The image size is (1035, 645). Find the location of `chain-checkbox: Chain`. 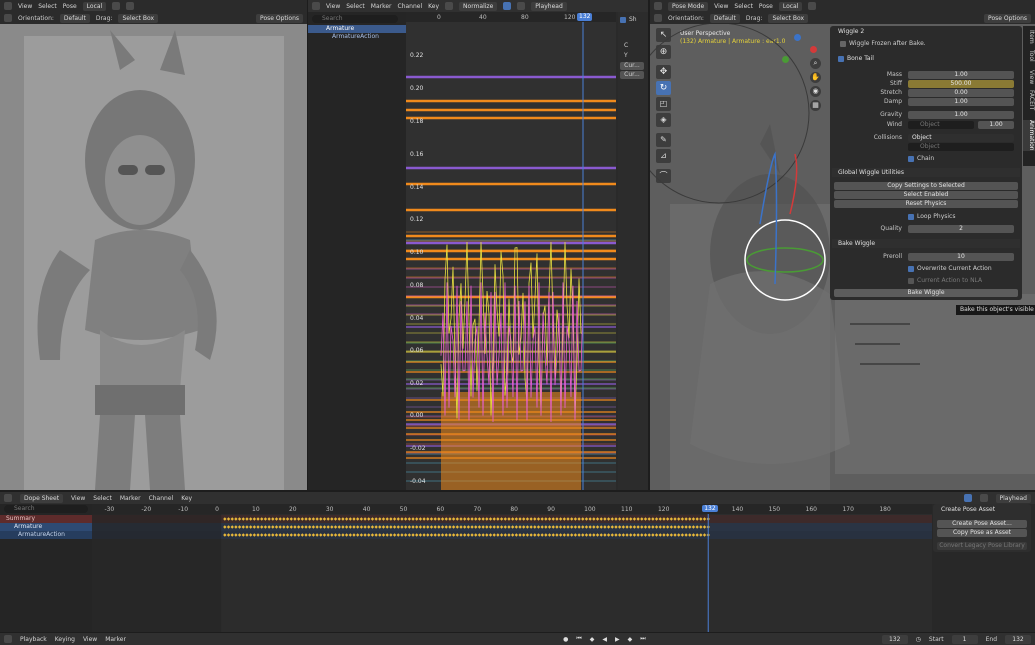

chain-checkbox: Chain is located at coordinates (921, 158).